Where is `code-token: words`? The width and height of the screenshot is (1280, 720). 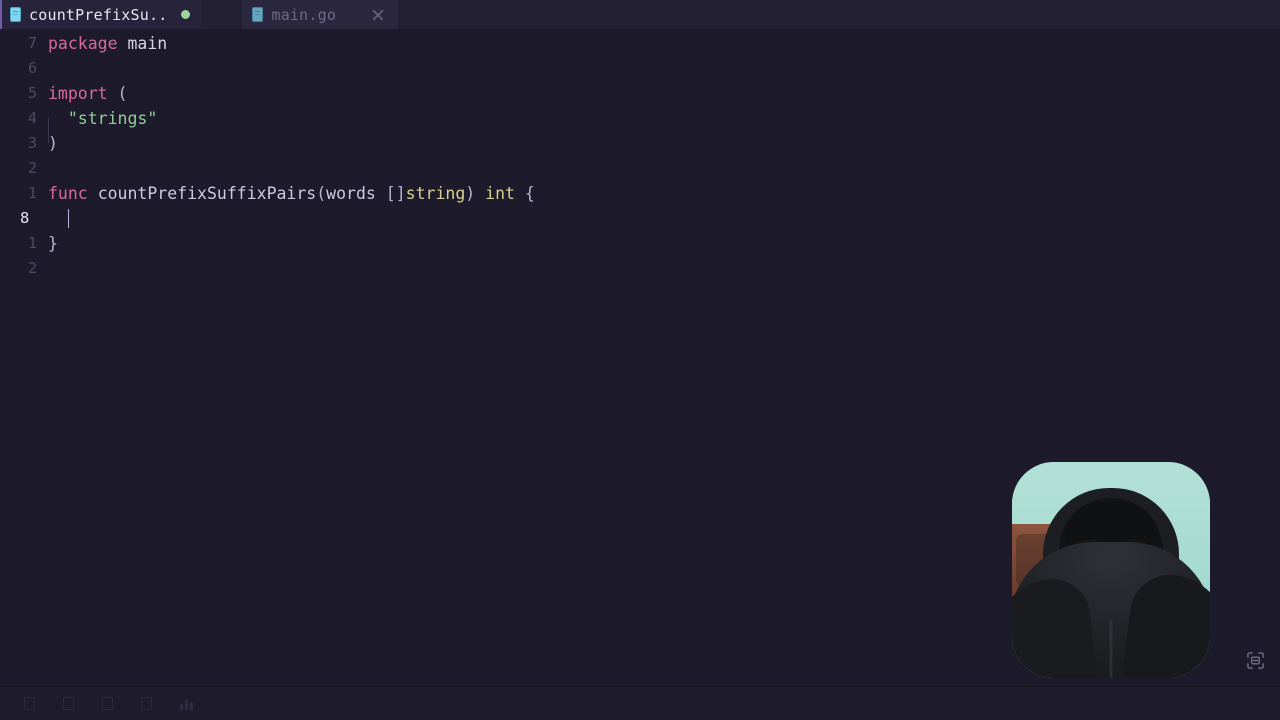 code-token: words is located at coordinates (351, 193).